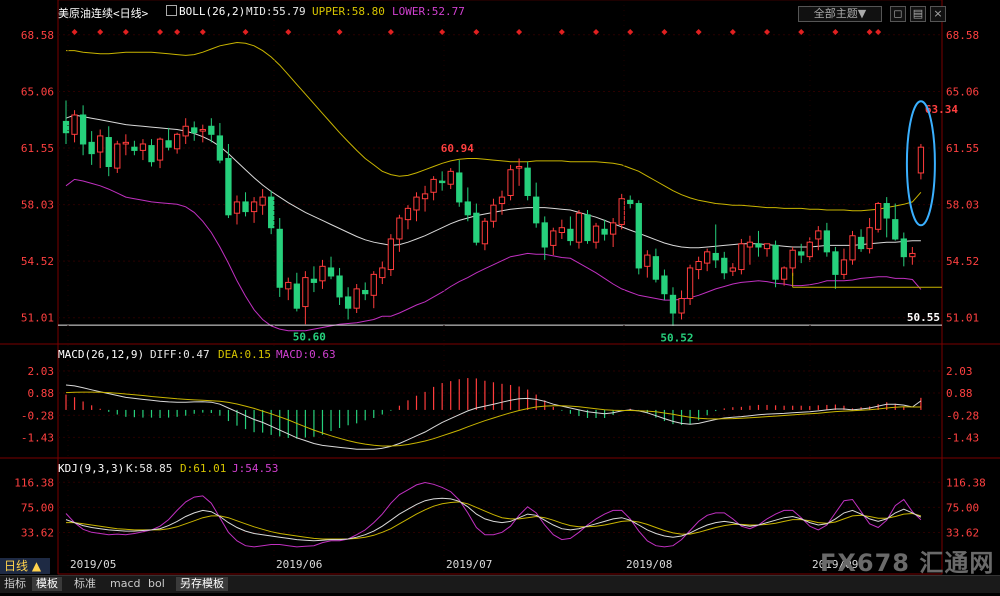  What do you see at coordinates (276, 11) in the screenshot?
I see `boll-mid-value: MID:55.79` at bounding box center [276, 11].